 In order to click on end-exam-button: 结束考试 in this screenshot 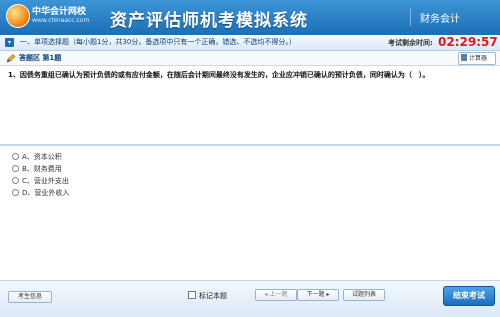, I will do `click(469, 296)`.